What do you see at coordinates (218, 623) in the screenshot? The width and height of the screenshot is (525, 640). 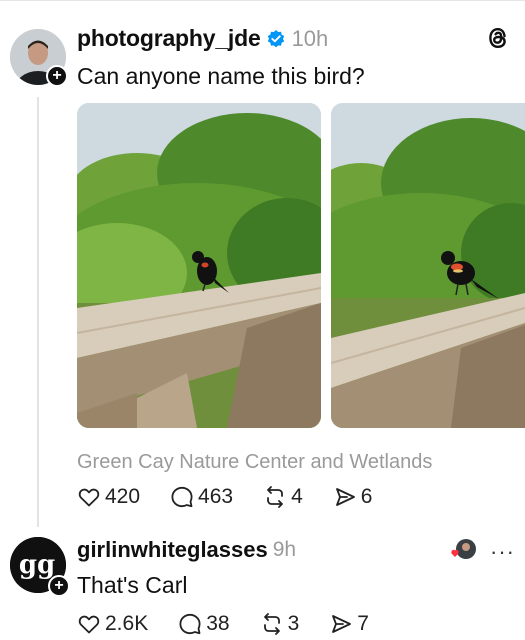 I see `comment-count: 38` at bounding box center [218, 623].